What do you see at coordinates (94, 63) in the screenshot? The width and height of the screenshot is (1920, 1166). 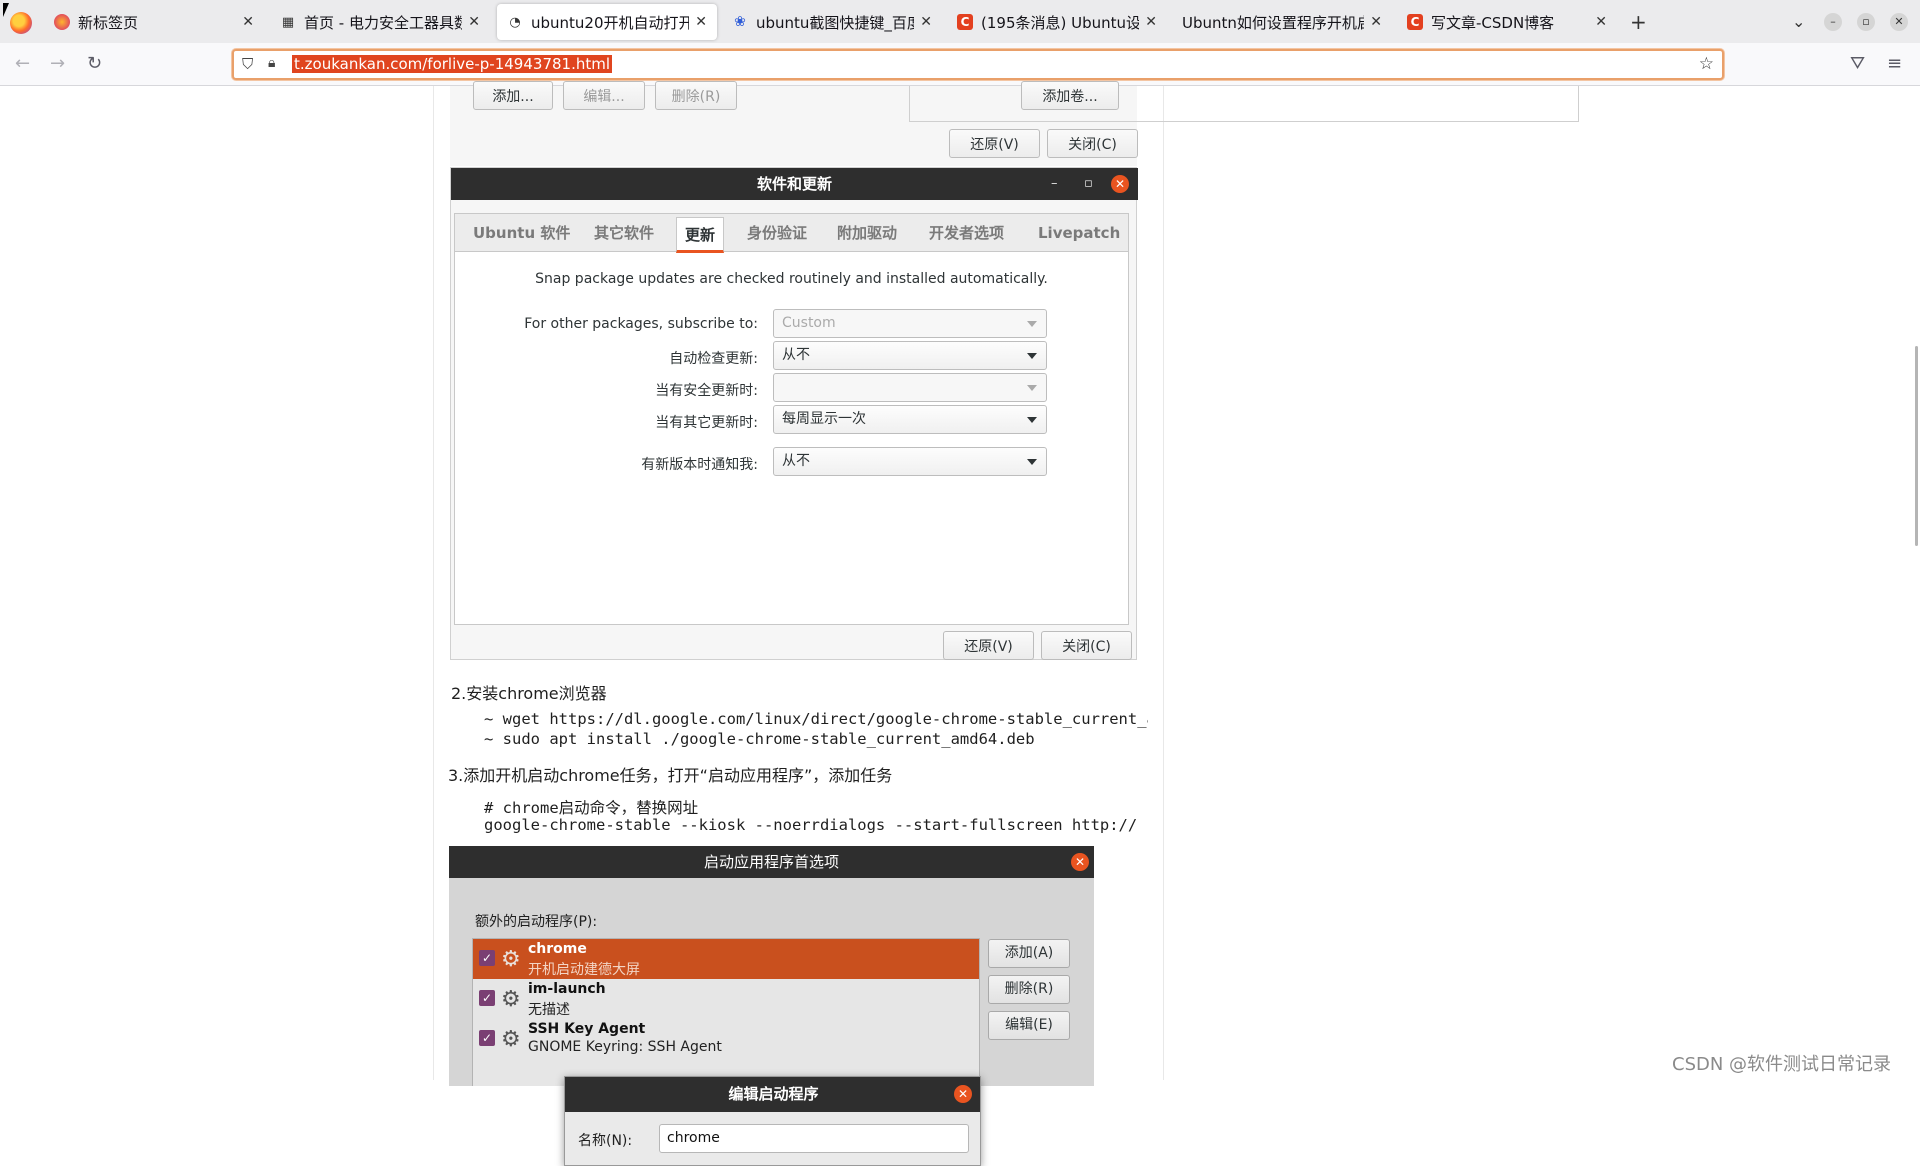 I see `reload-icon: ↻` at bounding box center [94, 63].